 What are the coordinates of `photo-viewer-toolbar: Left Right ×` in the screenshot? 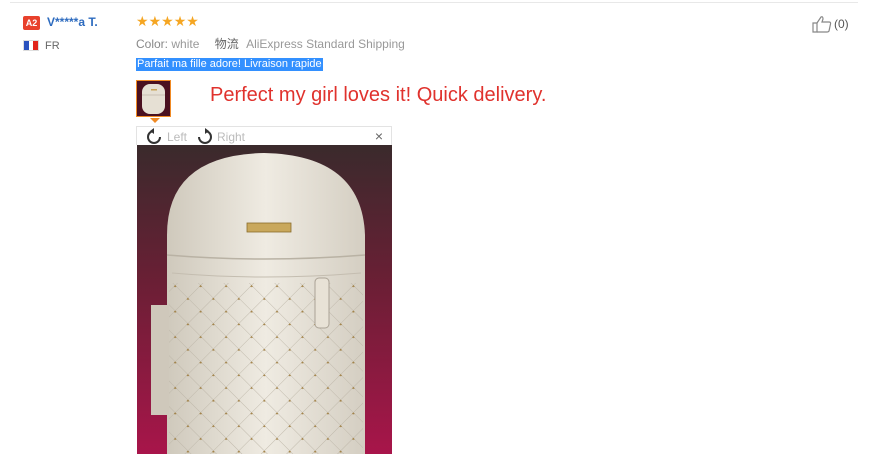 It's located at (264, 135).